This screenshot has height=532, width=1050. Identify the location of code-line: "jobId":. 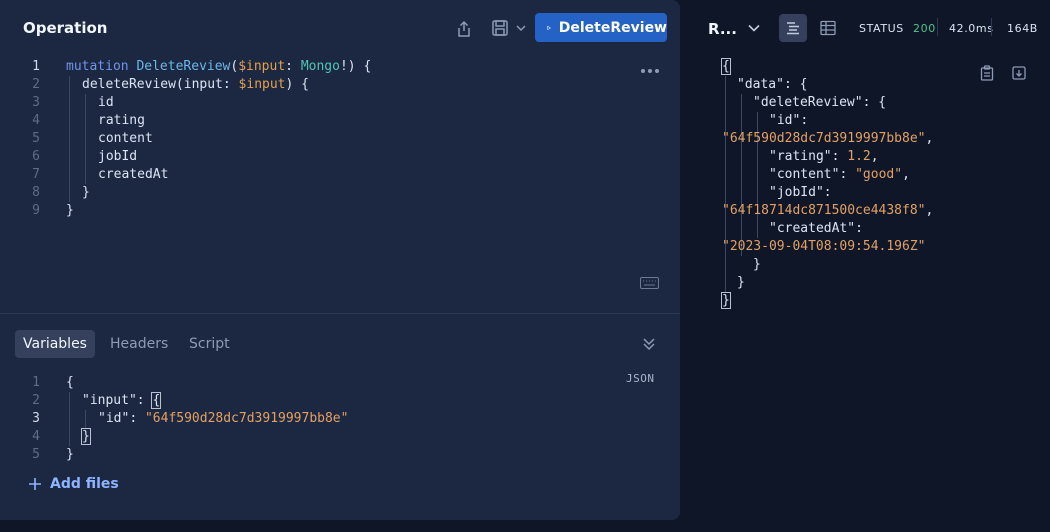
(800, 192).